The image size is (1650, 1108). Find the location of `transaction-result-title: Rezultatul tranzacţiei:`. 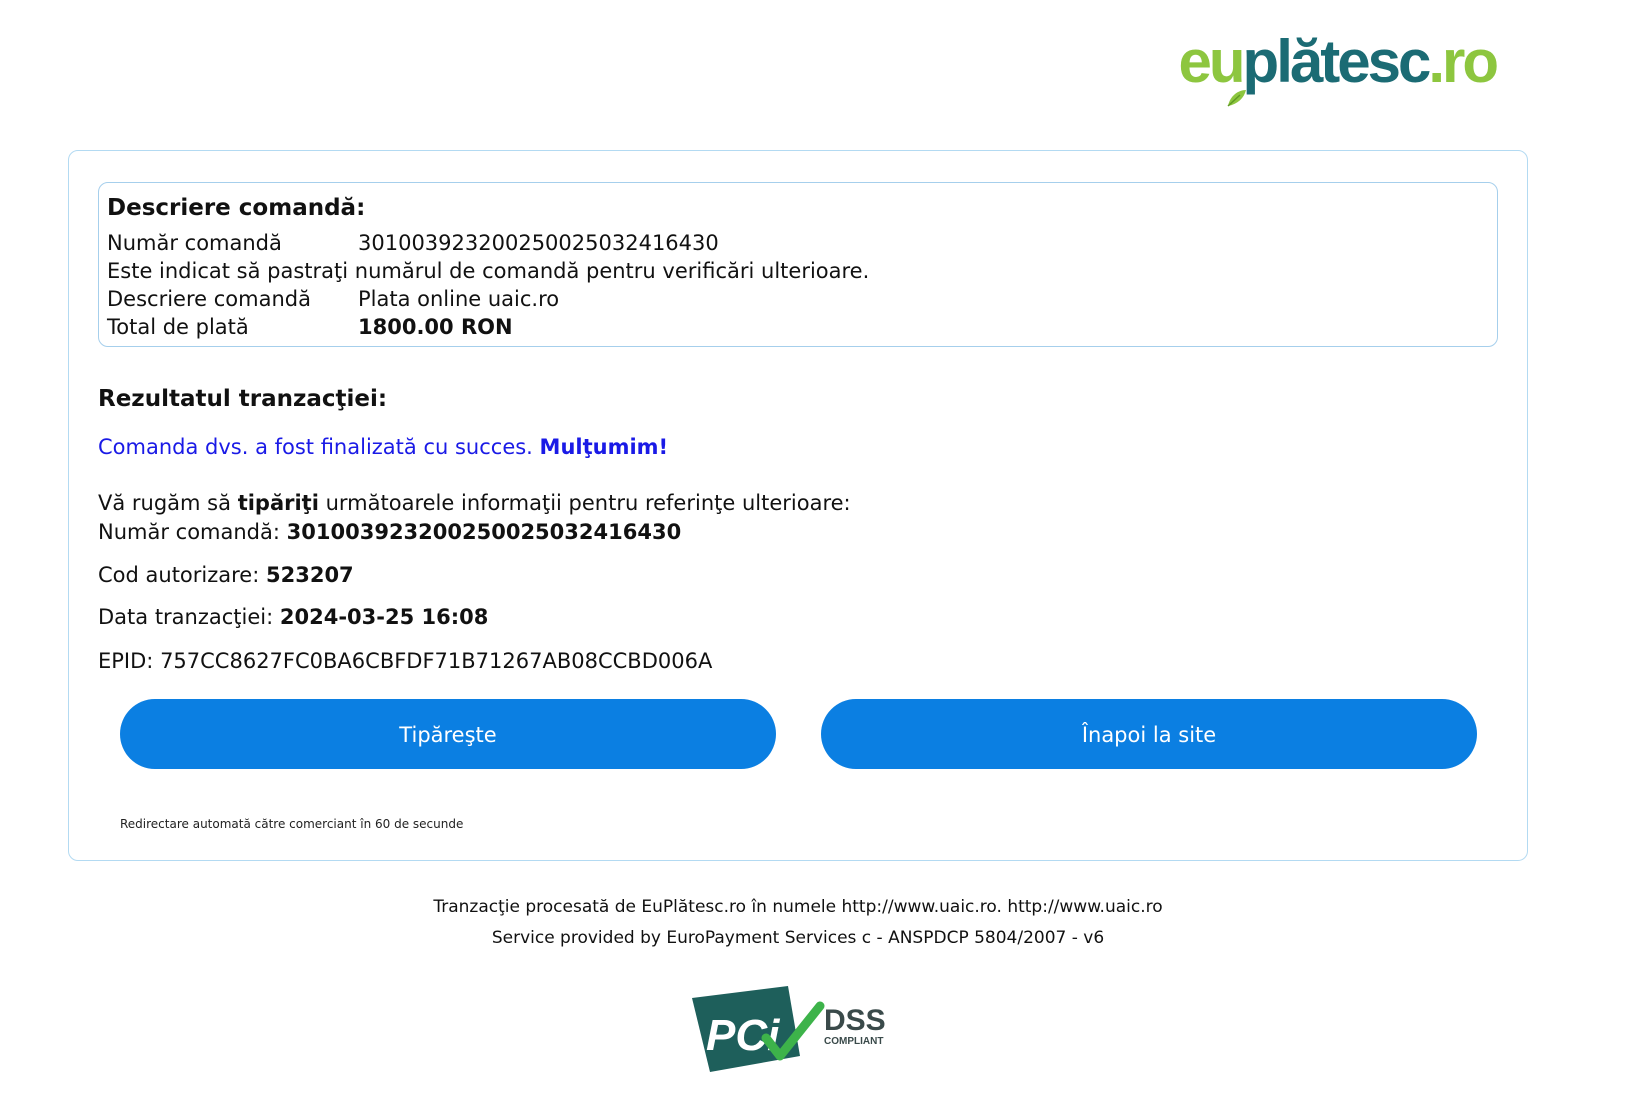

transaction-result-title: Rezultatul tranzacţiei: is located at coordinates (243, 399).